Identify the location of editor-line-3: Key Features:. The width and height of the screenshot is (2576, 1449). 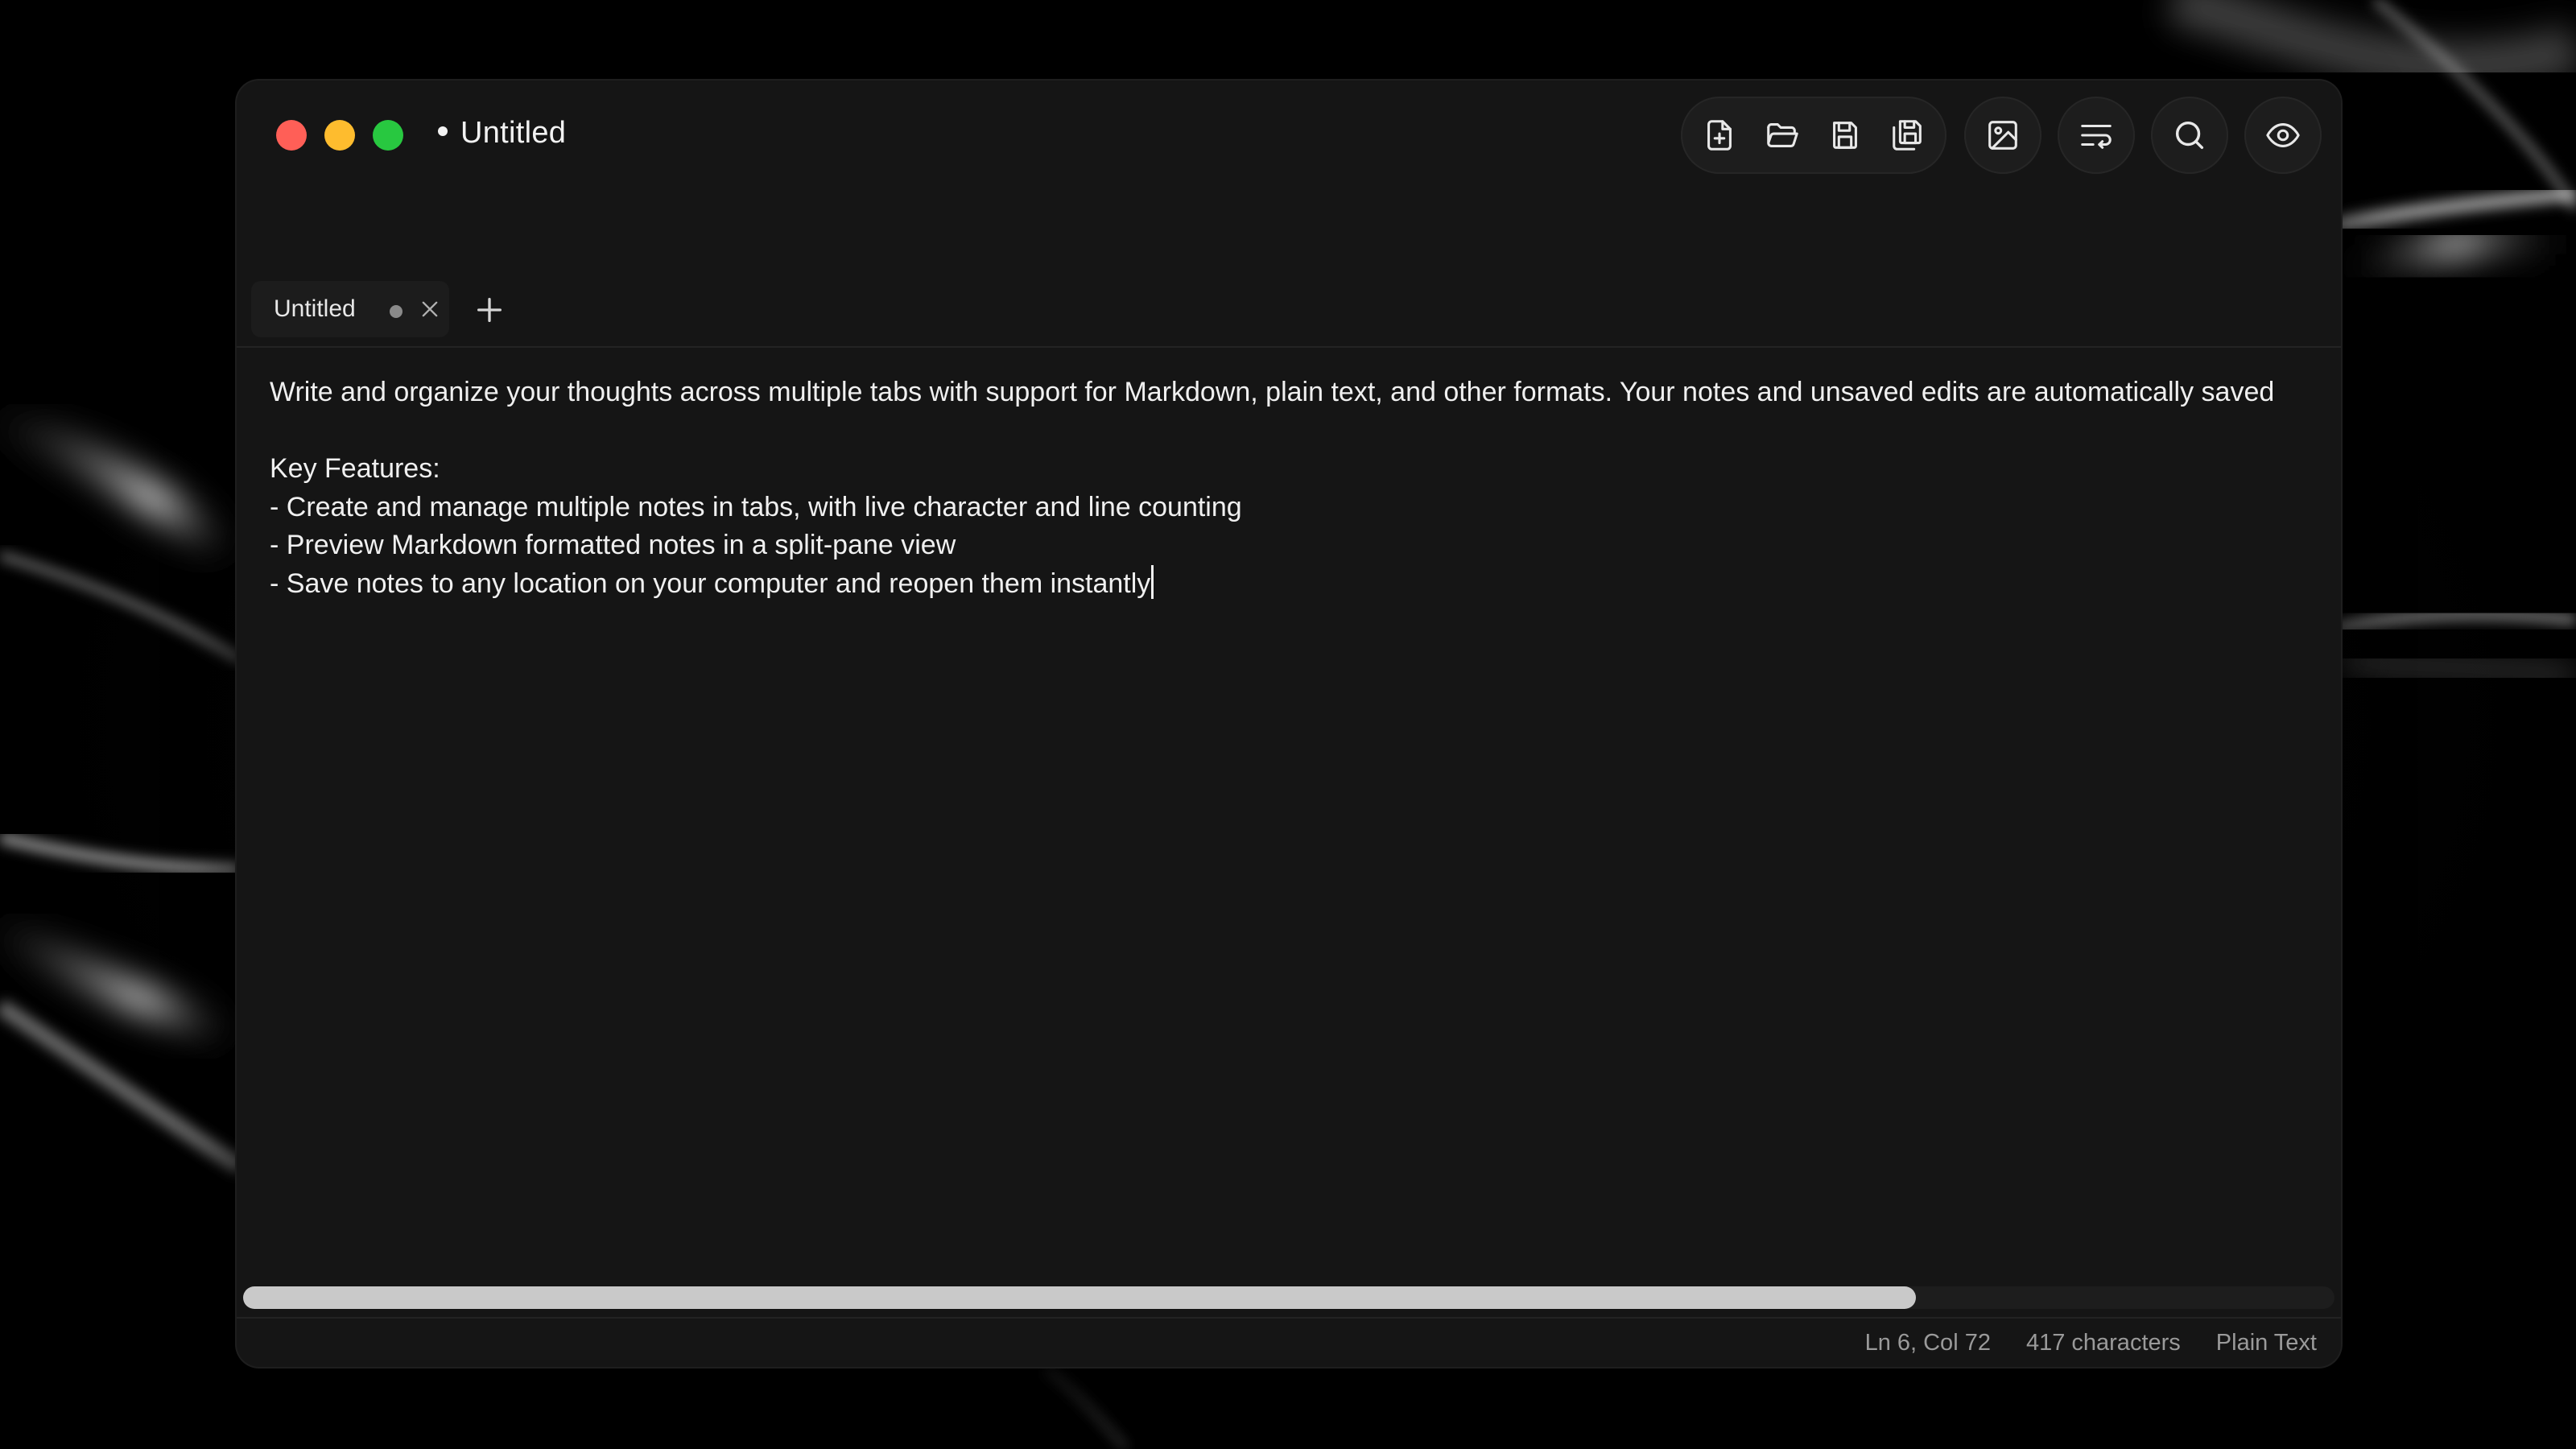
(355, 468).